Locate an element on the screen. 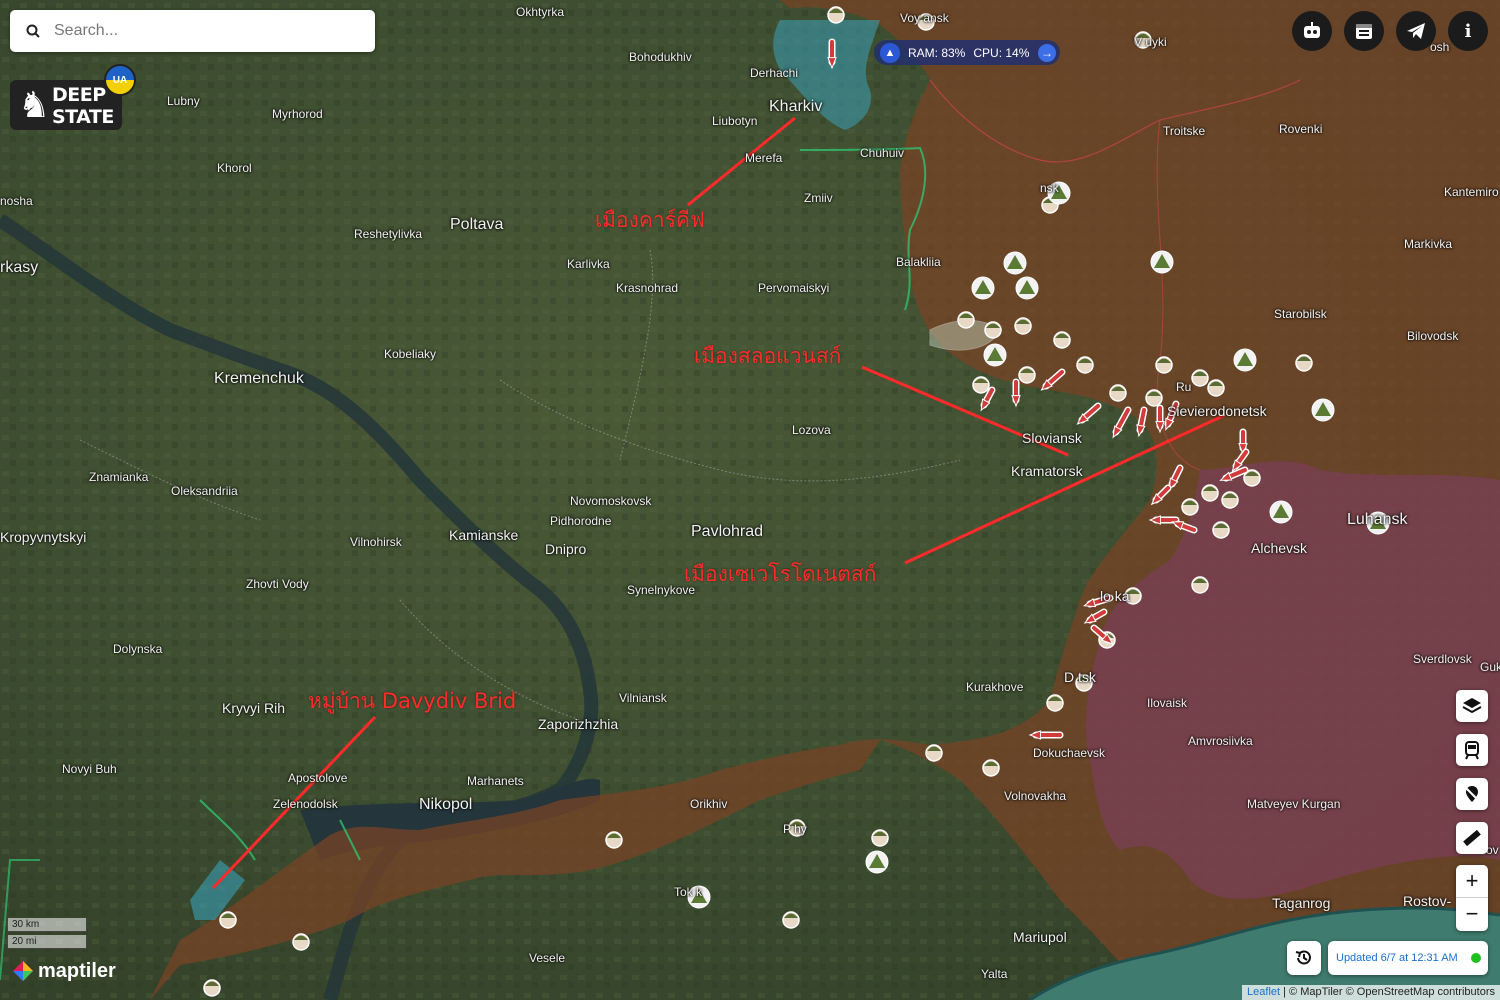  telegram-icon is located at coordinates (1416, 31).